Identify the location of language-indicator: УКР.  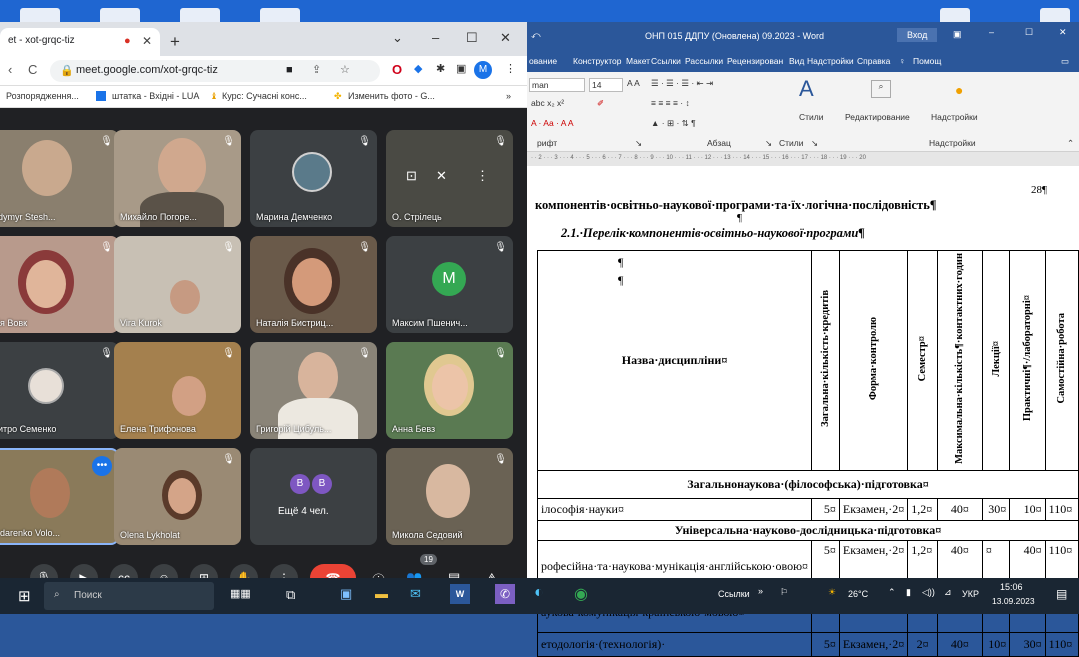
(970, 594).